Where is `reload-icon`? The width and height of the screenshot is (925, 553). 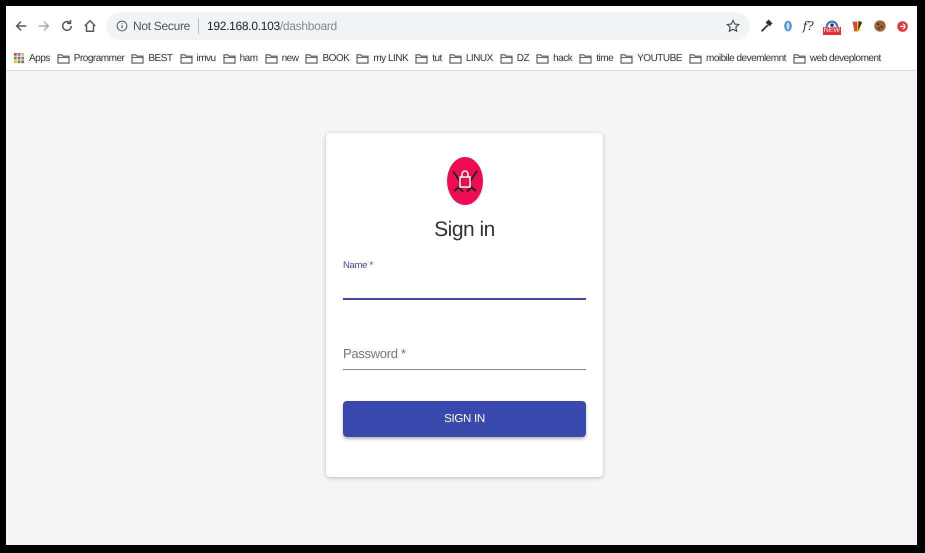
reload-icon is located at coordinates (67, 26).